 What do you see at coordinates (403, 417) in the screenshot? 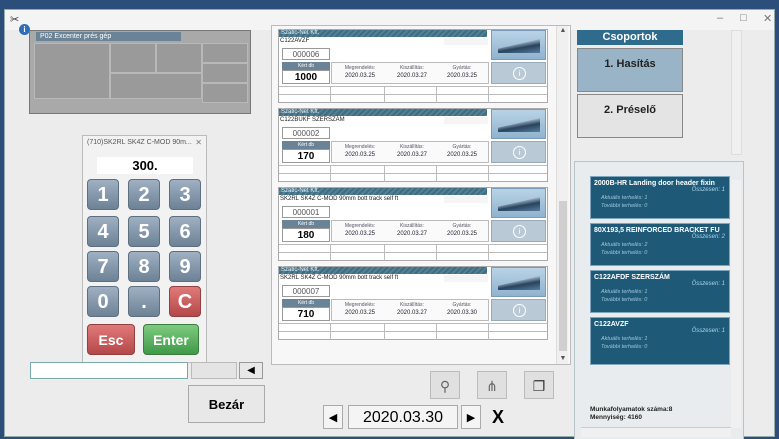
I see `date-display: 2020.03.30` at bounding box center [403, 417].